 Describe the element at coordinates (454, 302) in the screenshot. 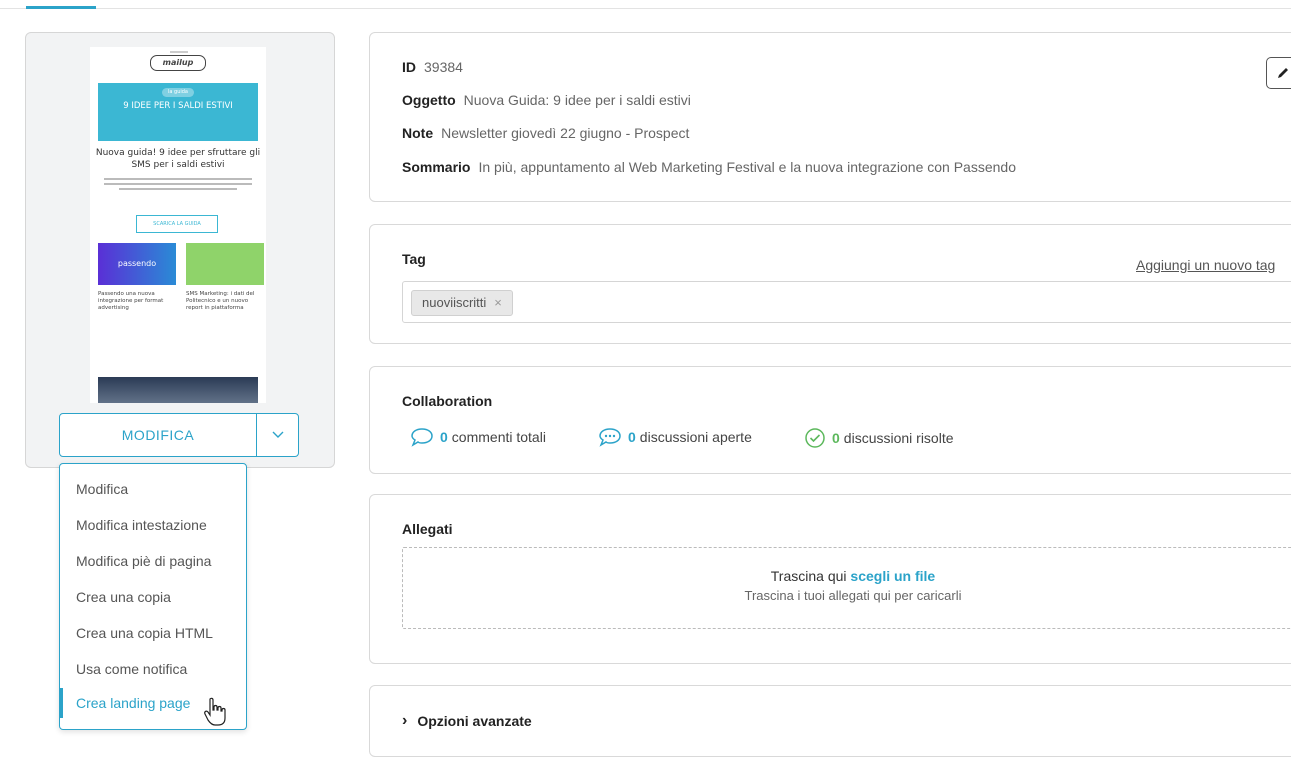

I see `tag-chip-label: nuoviiscritti` at that location.